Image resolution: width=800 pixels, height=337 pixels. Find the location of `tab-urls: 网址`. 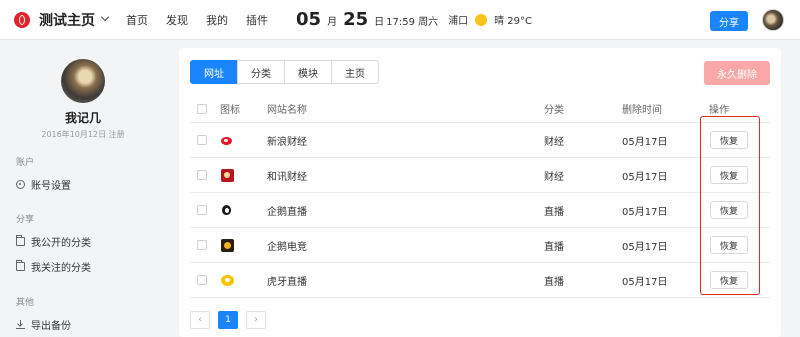

tab-urls: 网址 is located at coordinates (214, 72).